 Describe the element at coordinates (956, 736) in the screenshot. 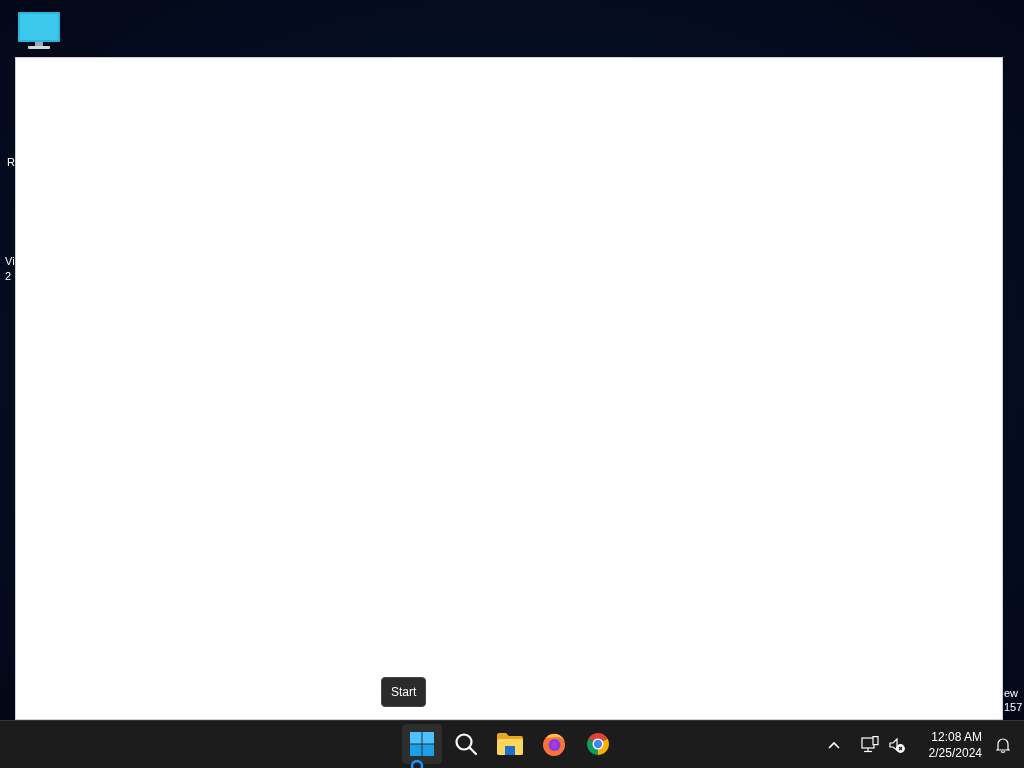

I see `clock-time: 12:08 AM` at that location.